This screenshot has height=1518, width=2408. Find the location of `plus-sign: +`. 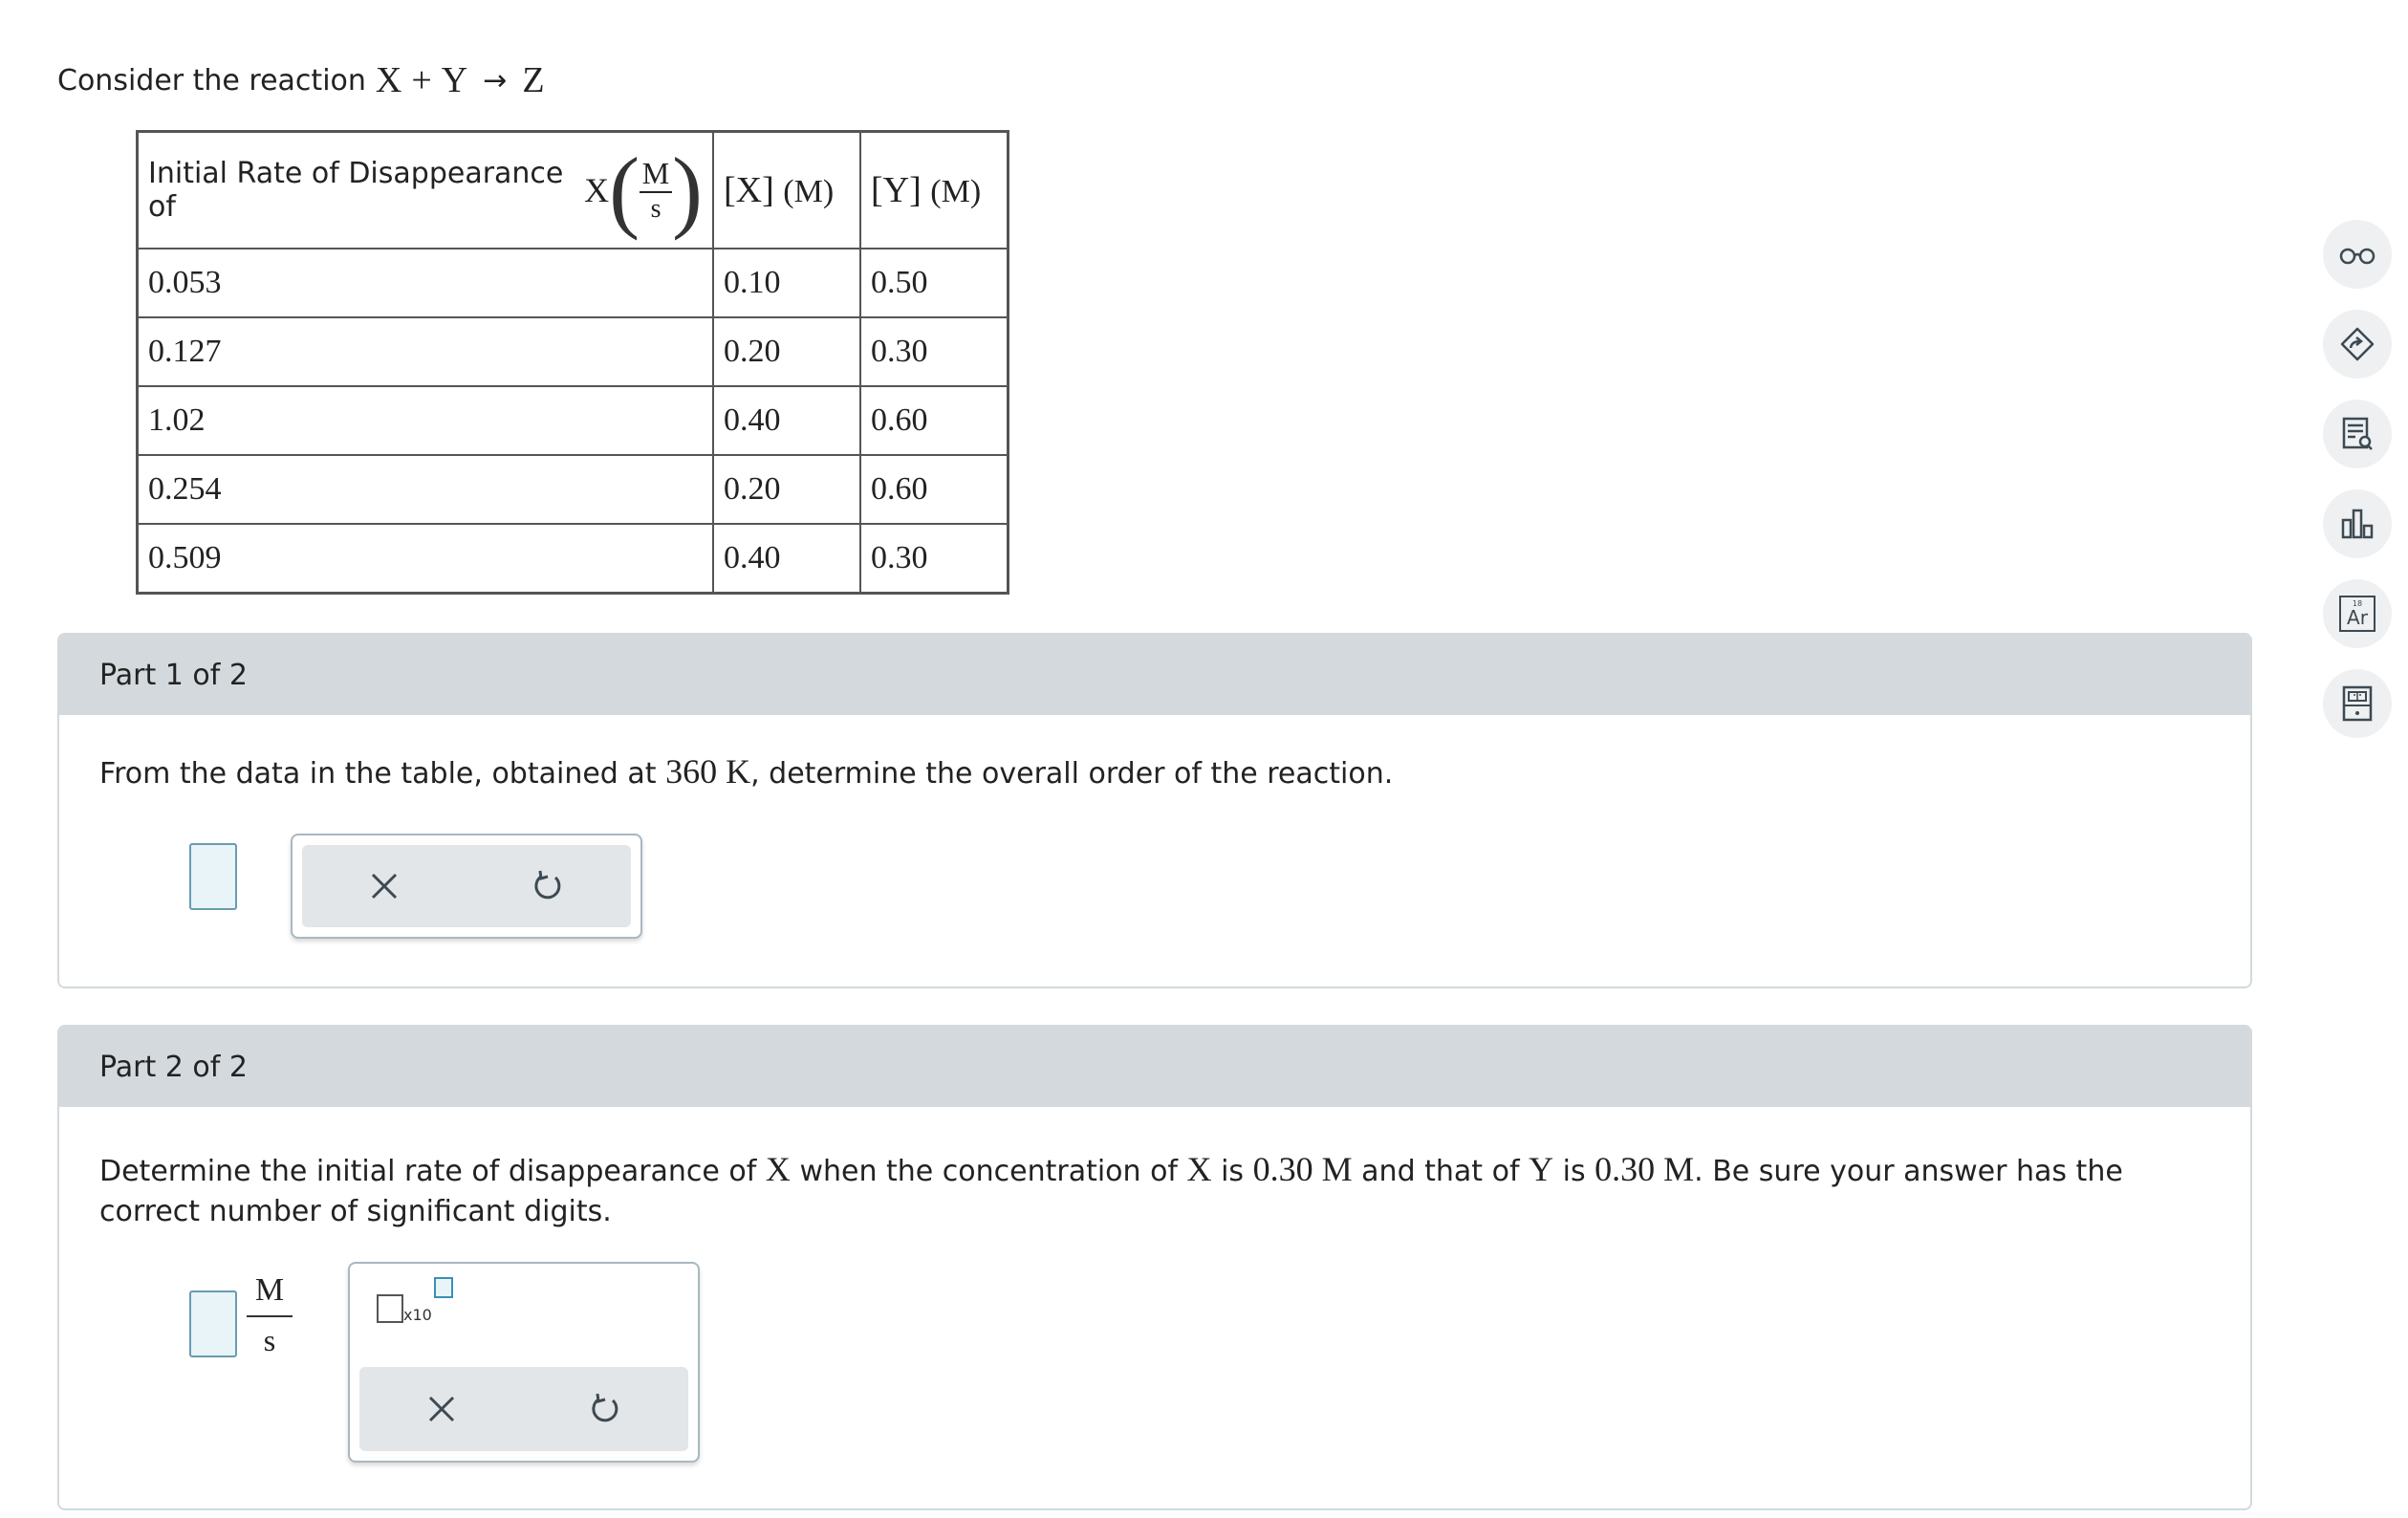

plus-sign: + is located at coordinates (421, 80).